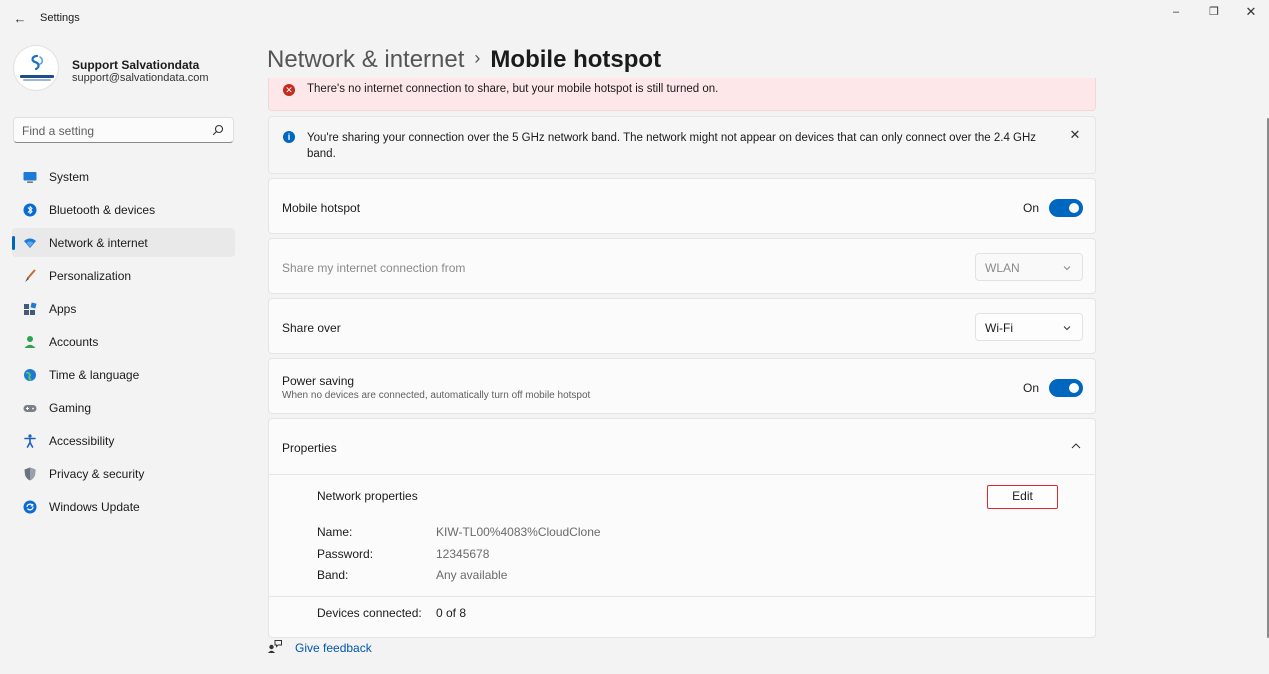  What do you see at coordinates (20, 19) in the screenshot?
I see `back-arrow-icon: ←` at bounding box center [20, 19].